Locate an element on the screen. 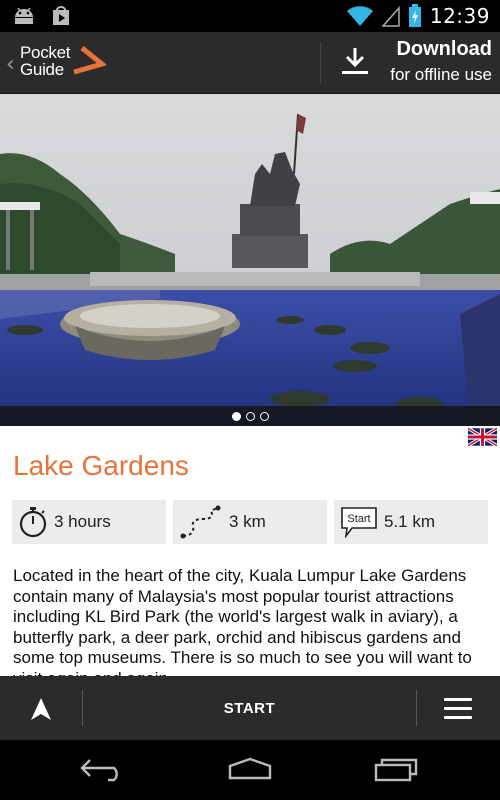 The image size is (500, 800). duration-value: 3 hours is located at coordinates (82, 521).